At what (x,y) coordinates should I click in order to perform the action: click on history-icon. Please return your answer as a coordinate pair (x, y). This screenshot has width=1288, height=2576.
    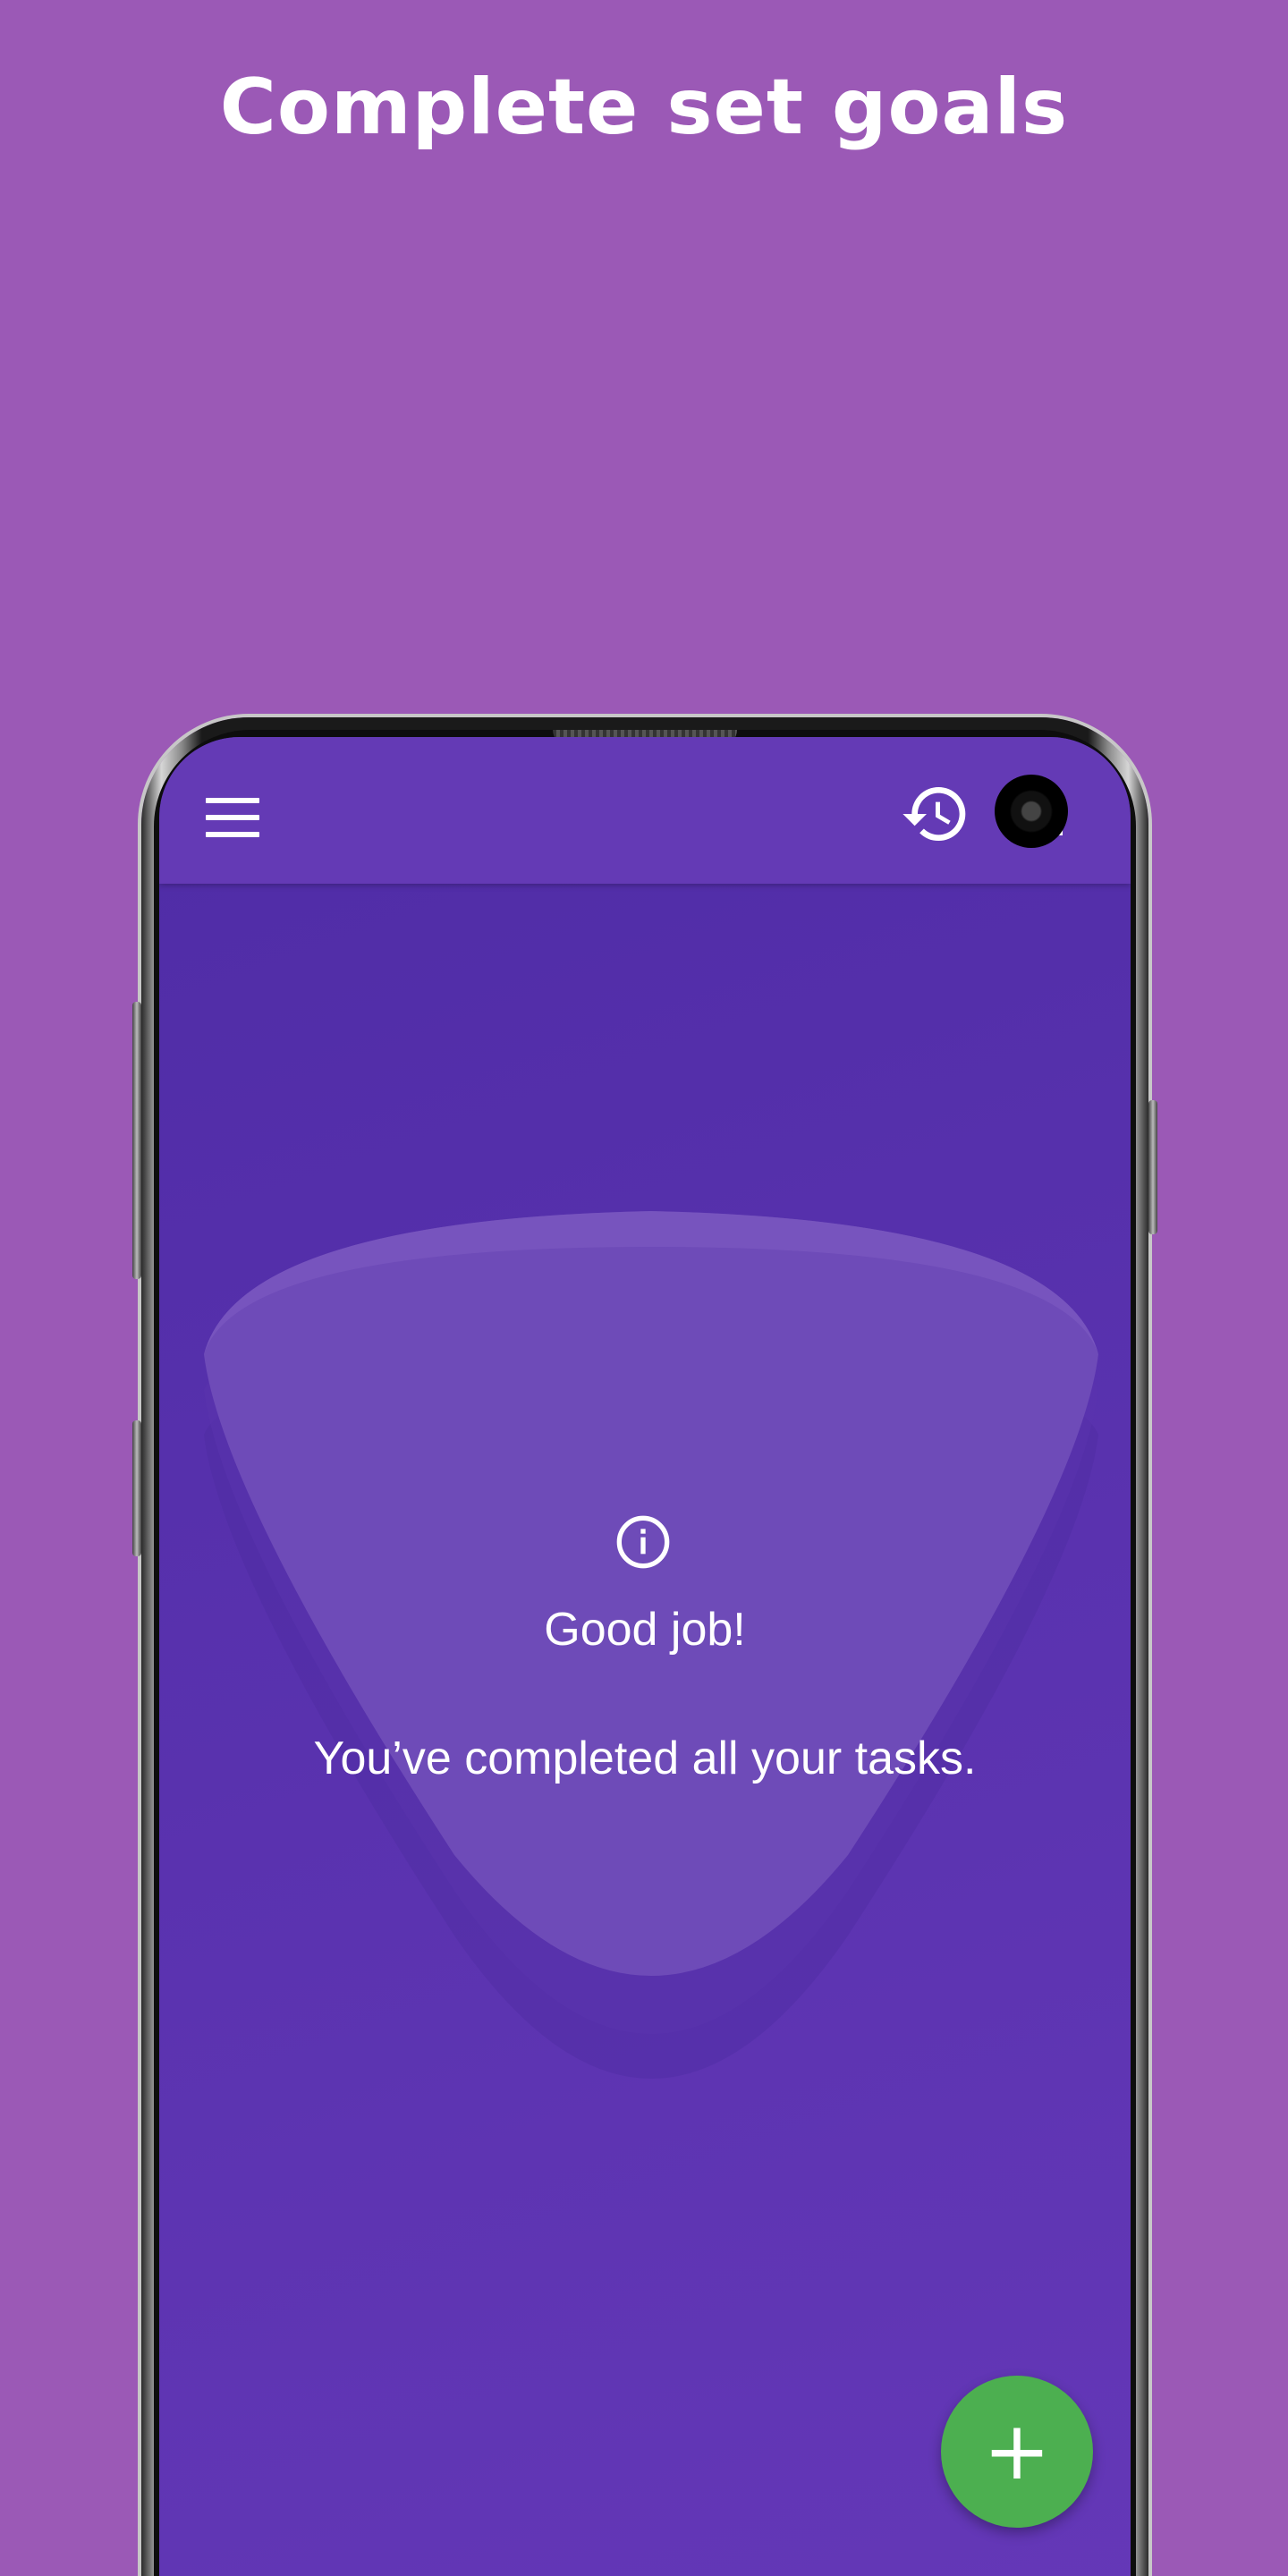
    Looking at the image, I should click on (935, 814).